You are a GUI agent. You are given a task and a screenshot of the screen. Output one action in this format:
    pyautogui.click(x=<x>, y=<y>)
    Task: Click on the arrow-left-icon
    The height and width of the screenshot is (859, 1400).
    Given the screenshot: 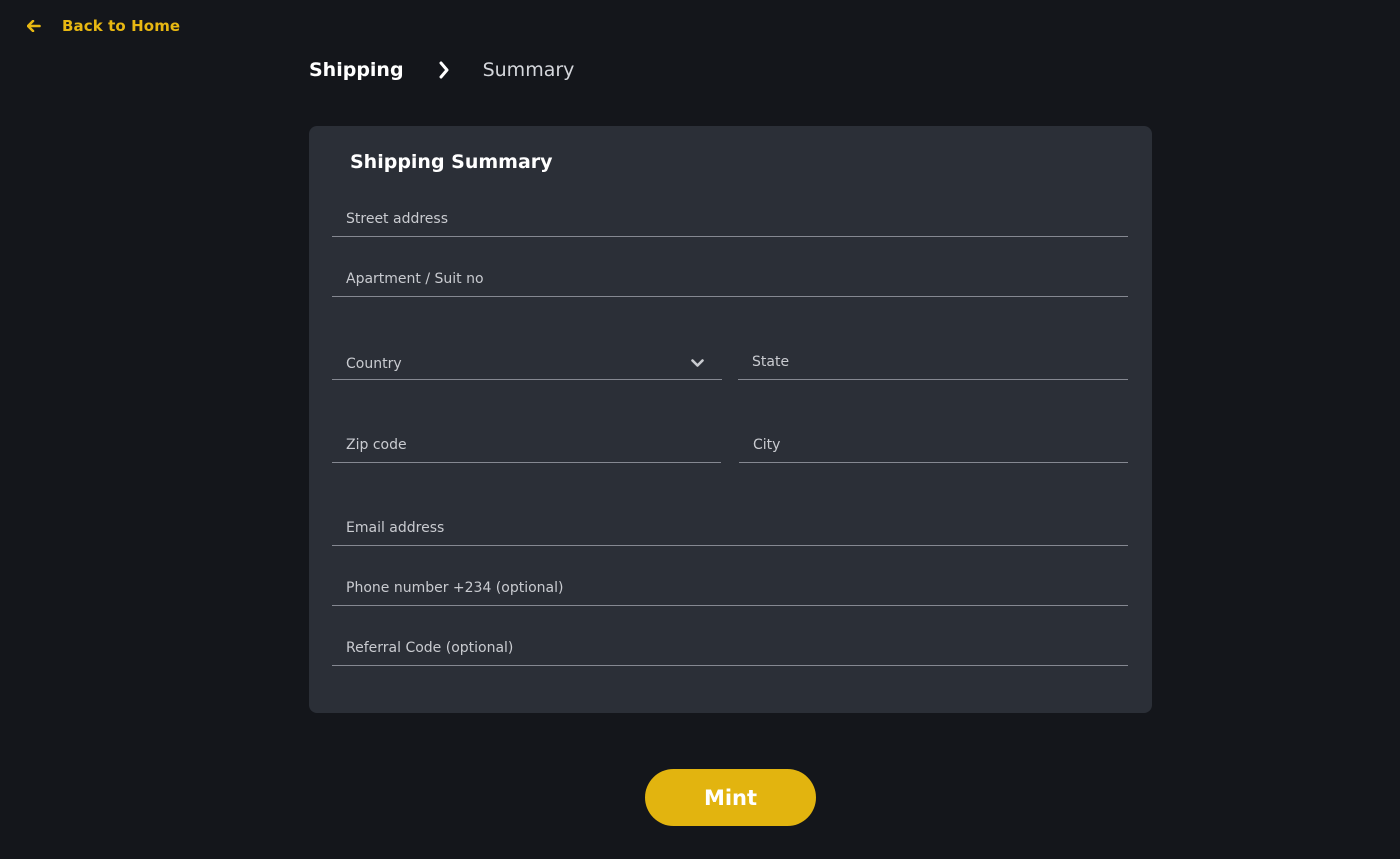 What is the action you would take?
    pyautogui.click(x=34, y=26)
    